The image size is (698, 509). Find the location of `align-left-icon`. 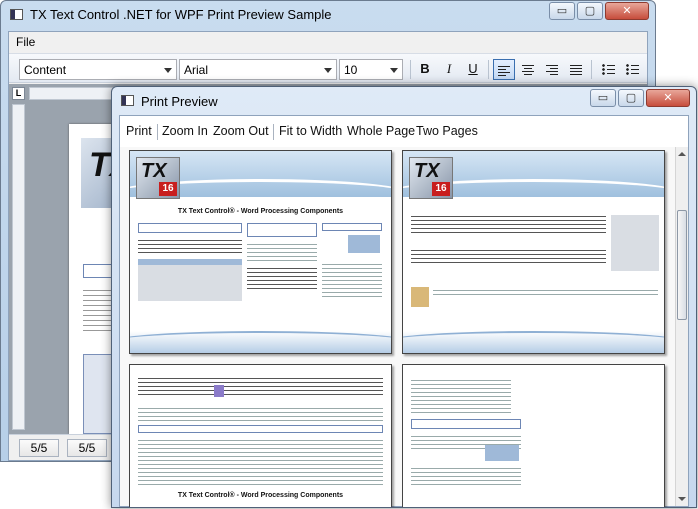

align-left-icon is located at coordinates (504, 70).